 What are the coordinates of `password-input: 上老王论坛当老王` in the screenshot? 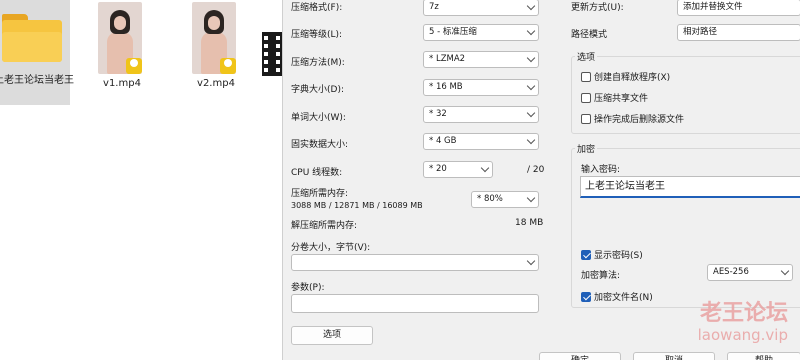 It's located at (690, 187).